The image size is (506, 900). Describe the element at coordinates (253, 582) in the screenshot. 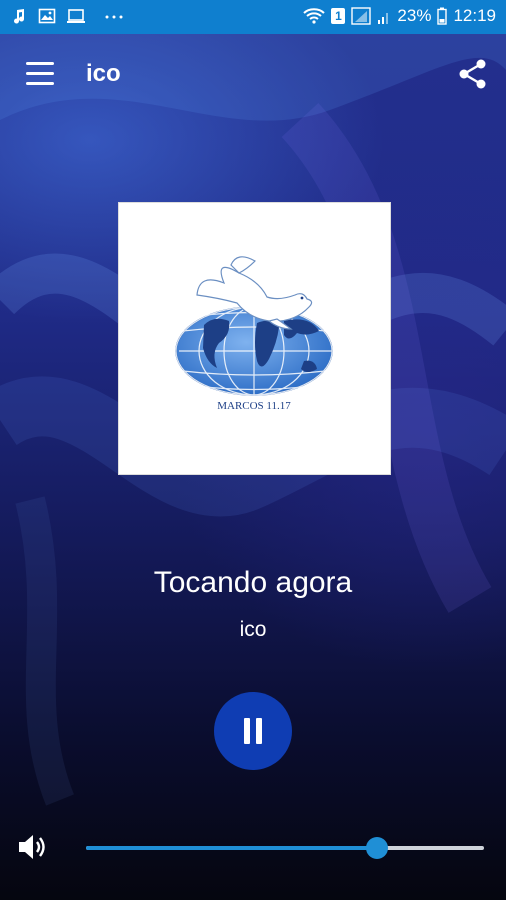

I see `now-playing-label: Tocando agora` at that location.